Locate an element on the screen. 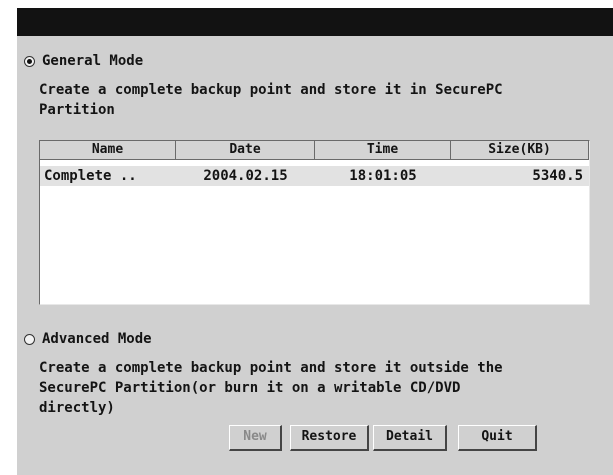 The image size is (613, 475). advanced-mode-label: Advanced Mode is located at coordinates (97, 339).